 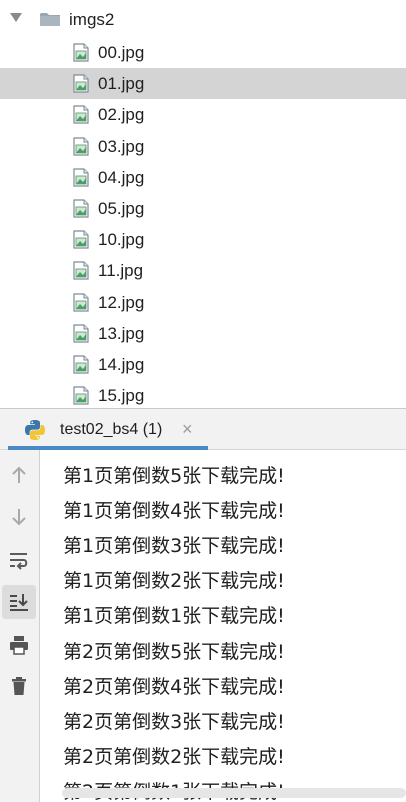 I want to click on print-button, so click(x=19, y=645).